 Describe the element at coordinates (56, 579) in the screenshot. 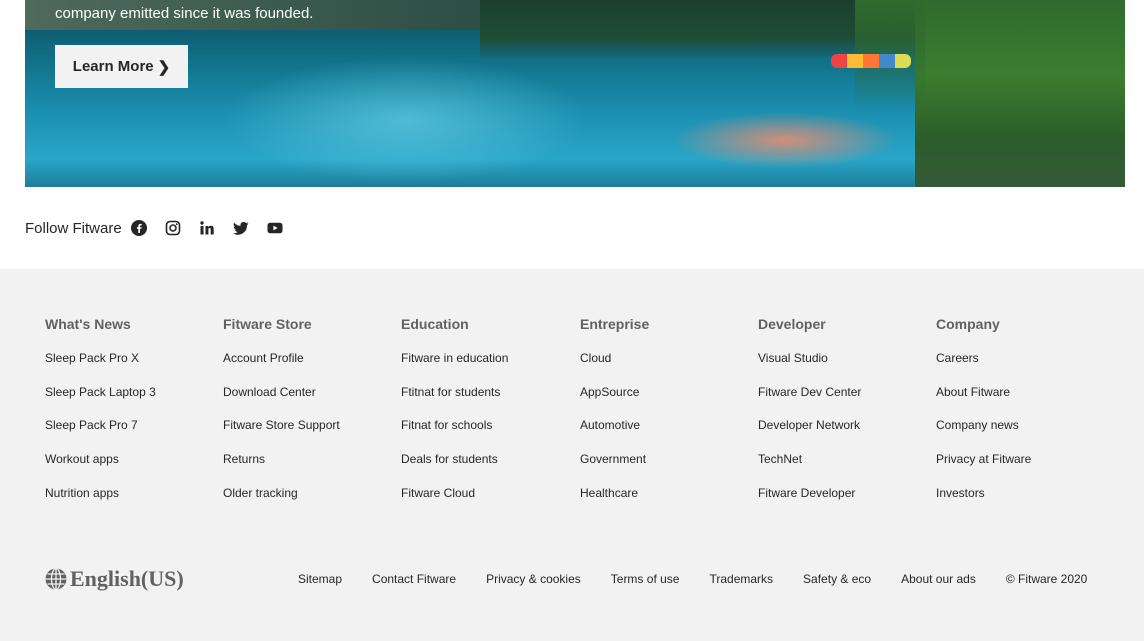

I see `globe-icon` at that location.